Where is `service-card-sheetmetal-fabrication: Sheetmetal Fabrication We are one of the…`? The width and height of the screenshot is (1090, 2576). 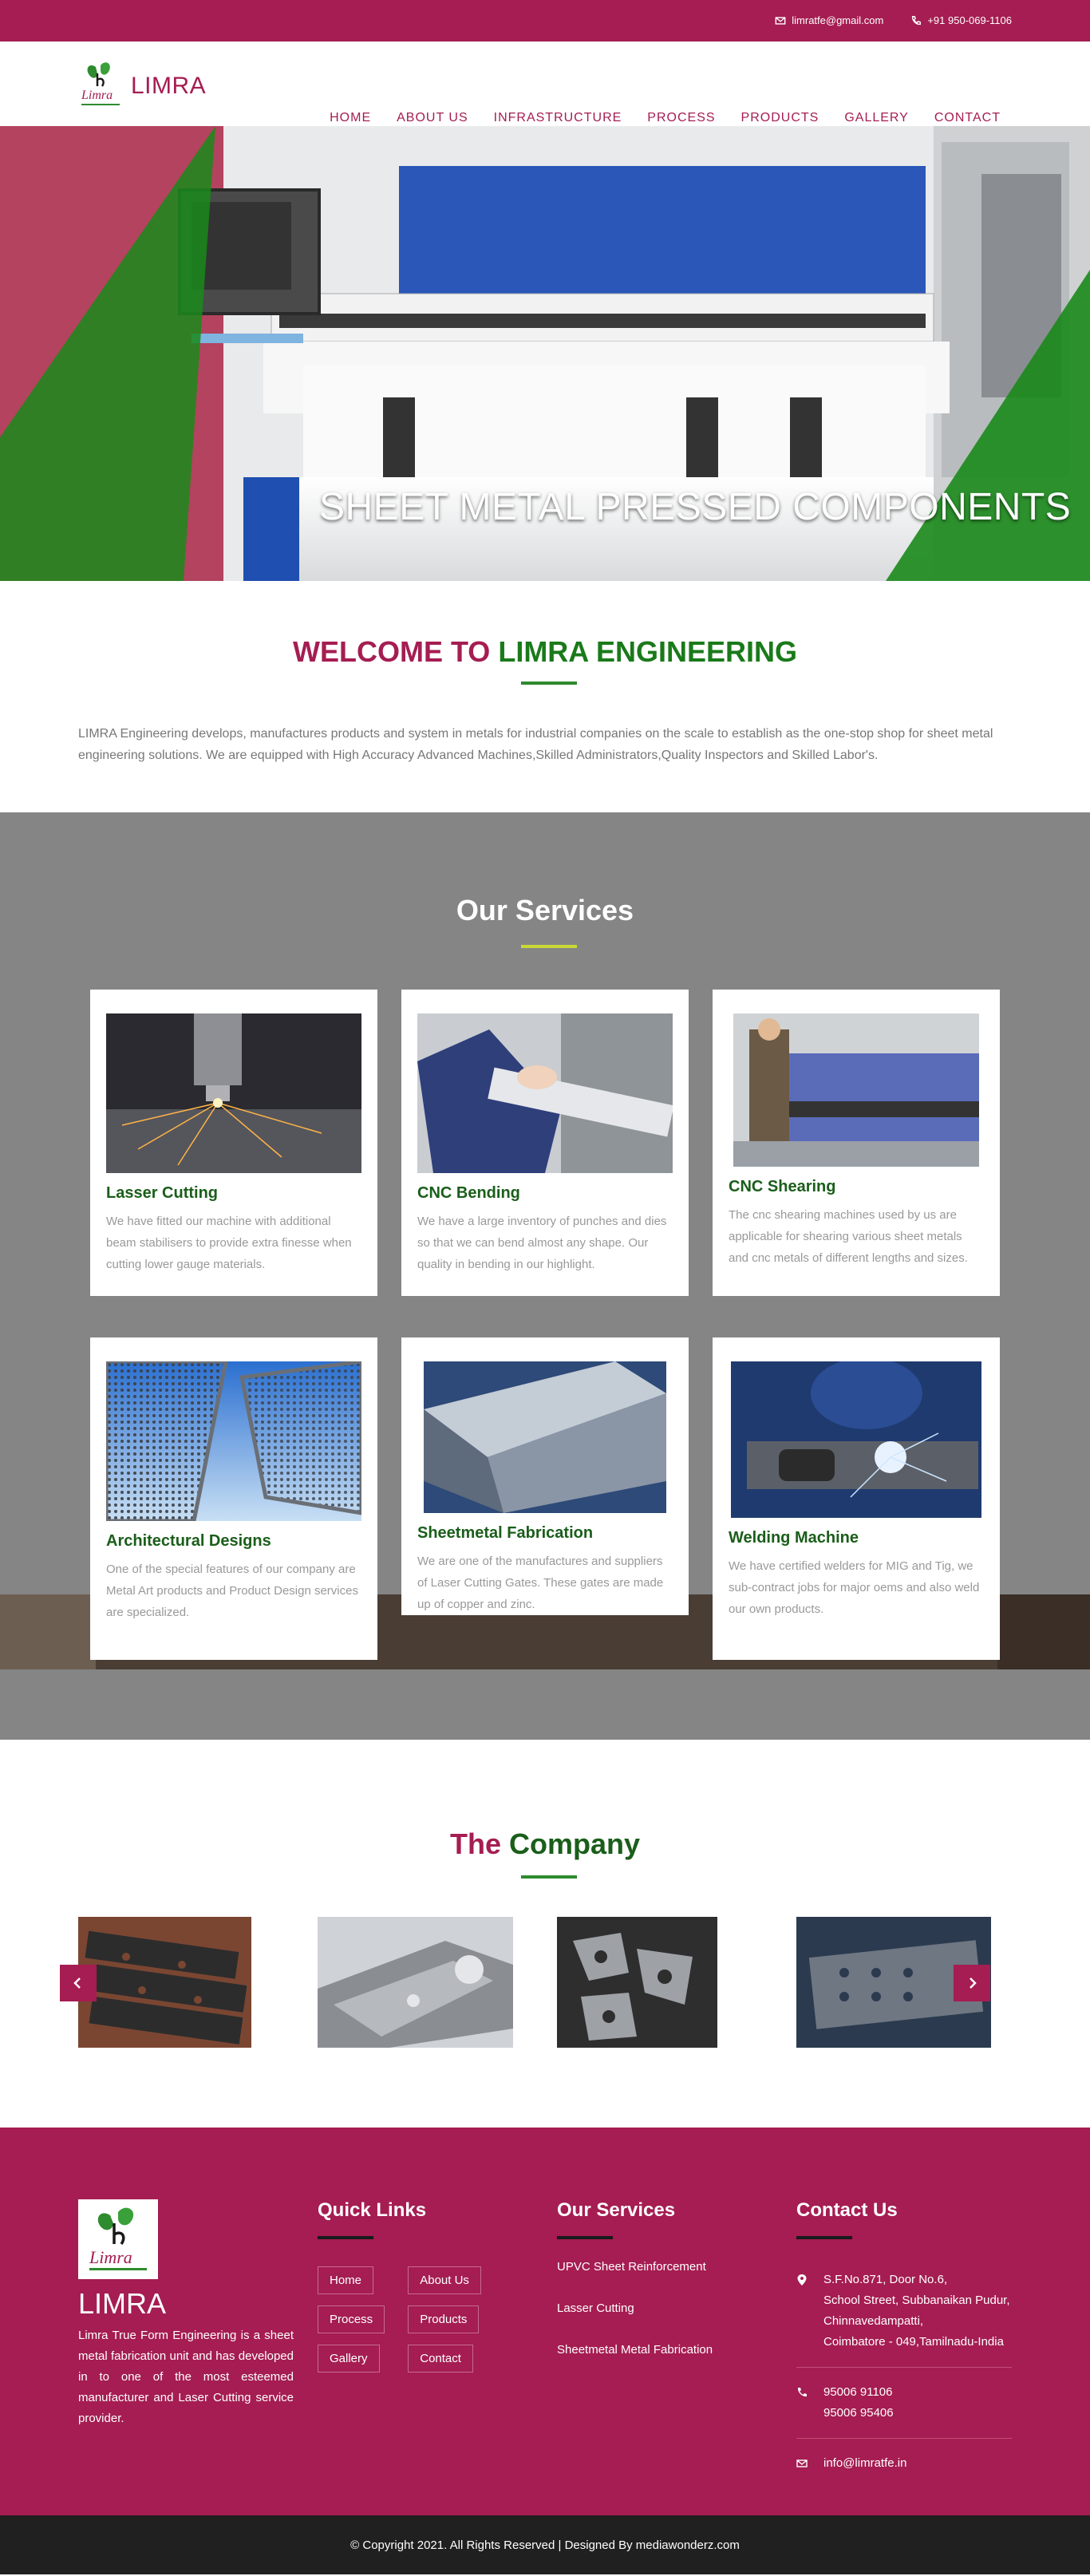 service-card-sheetmetal-fabrication: Sheetmetal Fabrication We are one of the… is located at coordinates (545, 1476).